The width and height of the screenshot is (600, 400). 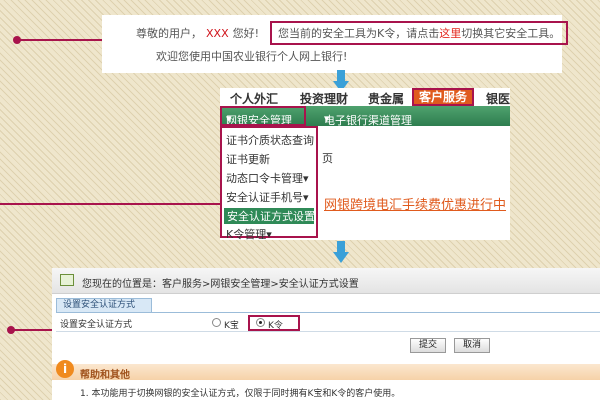 What do you see at coordinates (169, 33) in the screenshot?
I see `greeting-prefix: 尊敬的用户，` at bounding box center [169, 33].